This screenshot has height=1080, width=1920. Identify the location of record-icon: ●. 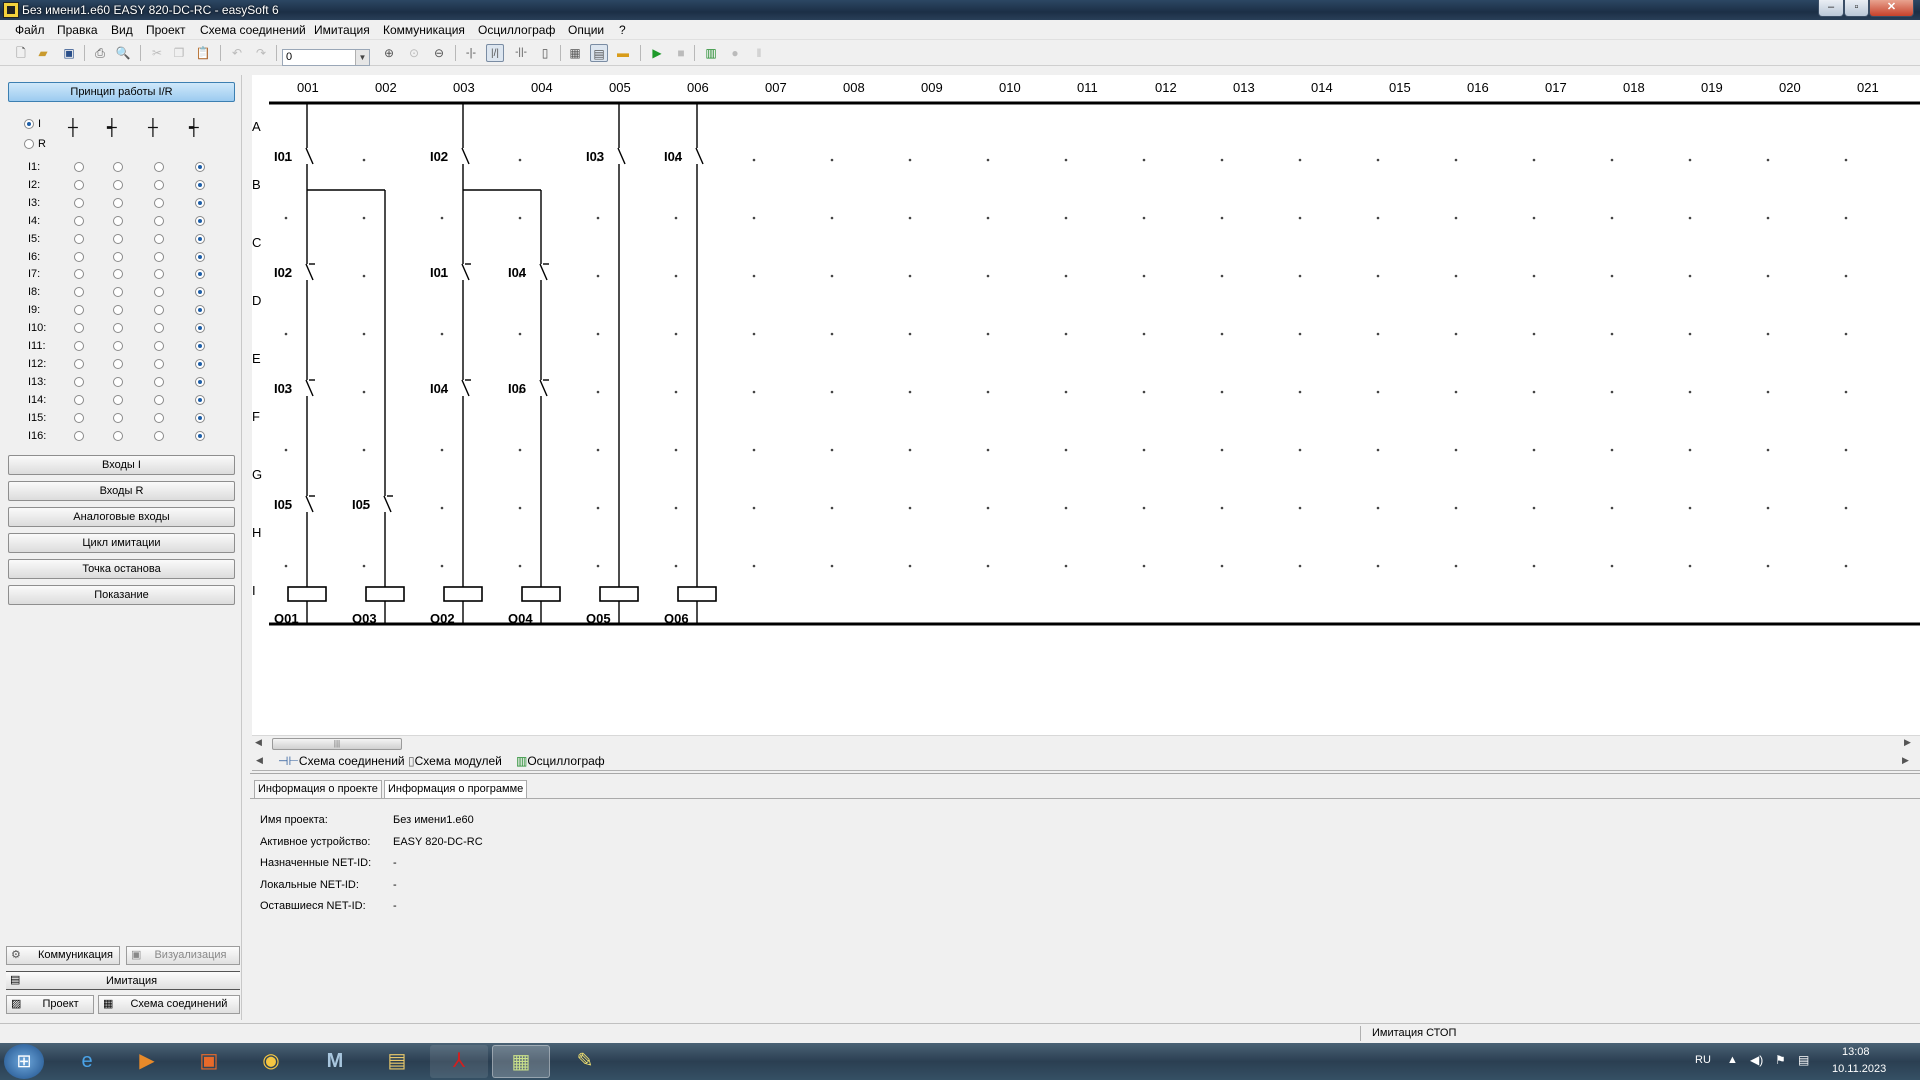
(735, 53).